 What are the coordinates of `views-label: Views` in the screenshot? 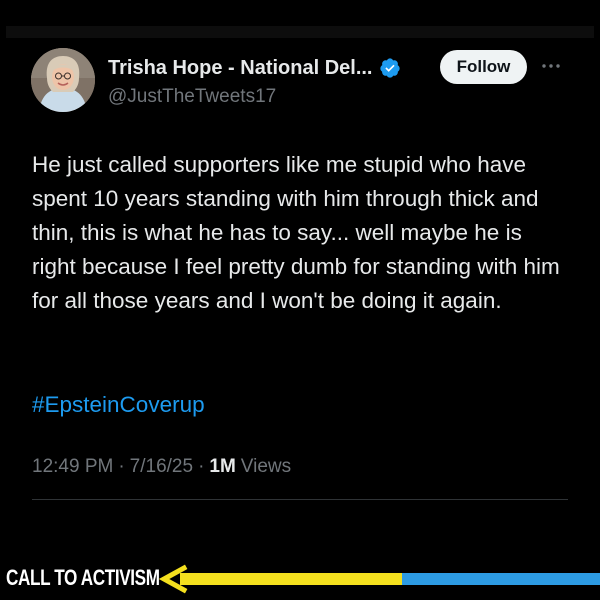 It's located at (266, 466).